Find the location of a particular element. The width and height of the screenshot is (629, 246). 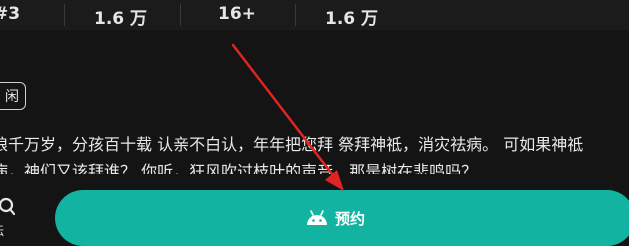

game-description-line: 狼千万岁，分孩百十载 认亲不白认，年年把您拜 祭拜神祗，消灾祛病。 可如果神祗 is located at coordinates (292, 144).